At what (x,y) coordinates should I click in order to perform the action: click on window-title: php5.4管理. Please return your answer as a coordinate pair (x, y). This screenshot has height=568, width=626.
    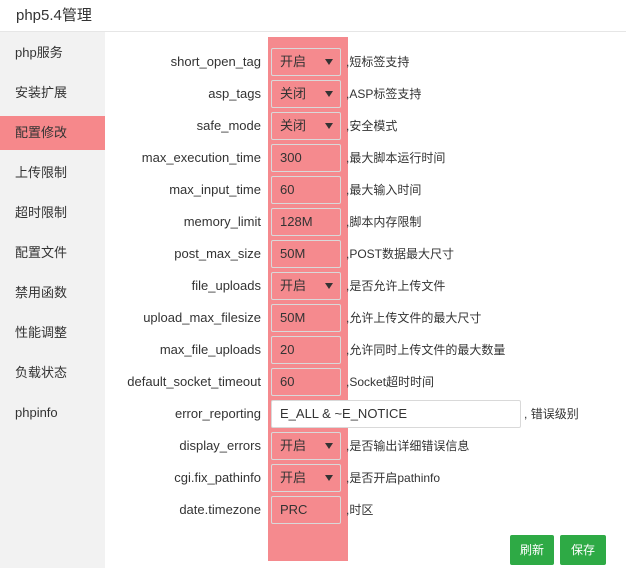
    Looking at the image, I should click on (54, 15).